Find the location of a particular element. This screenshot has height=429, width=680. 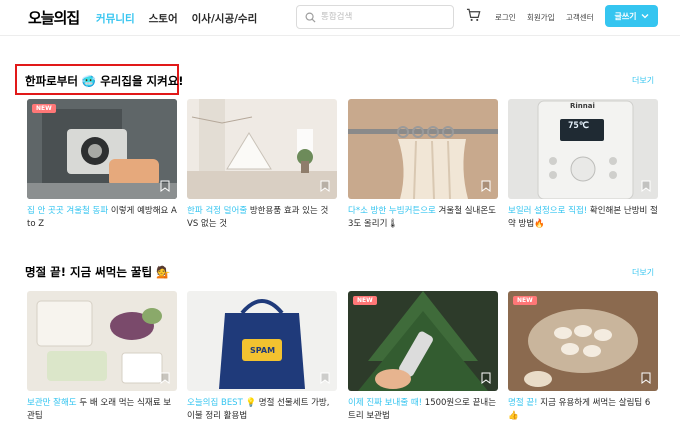

section-title-winter: 한파로부터 🥶 우리집을 지켜요! is located at coordinates (104, 81).